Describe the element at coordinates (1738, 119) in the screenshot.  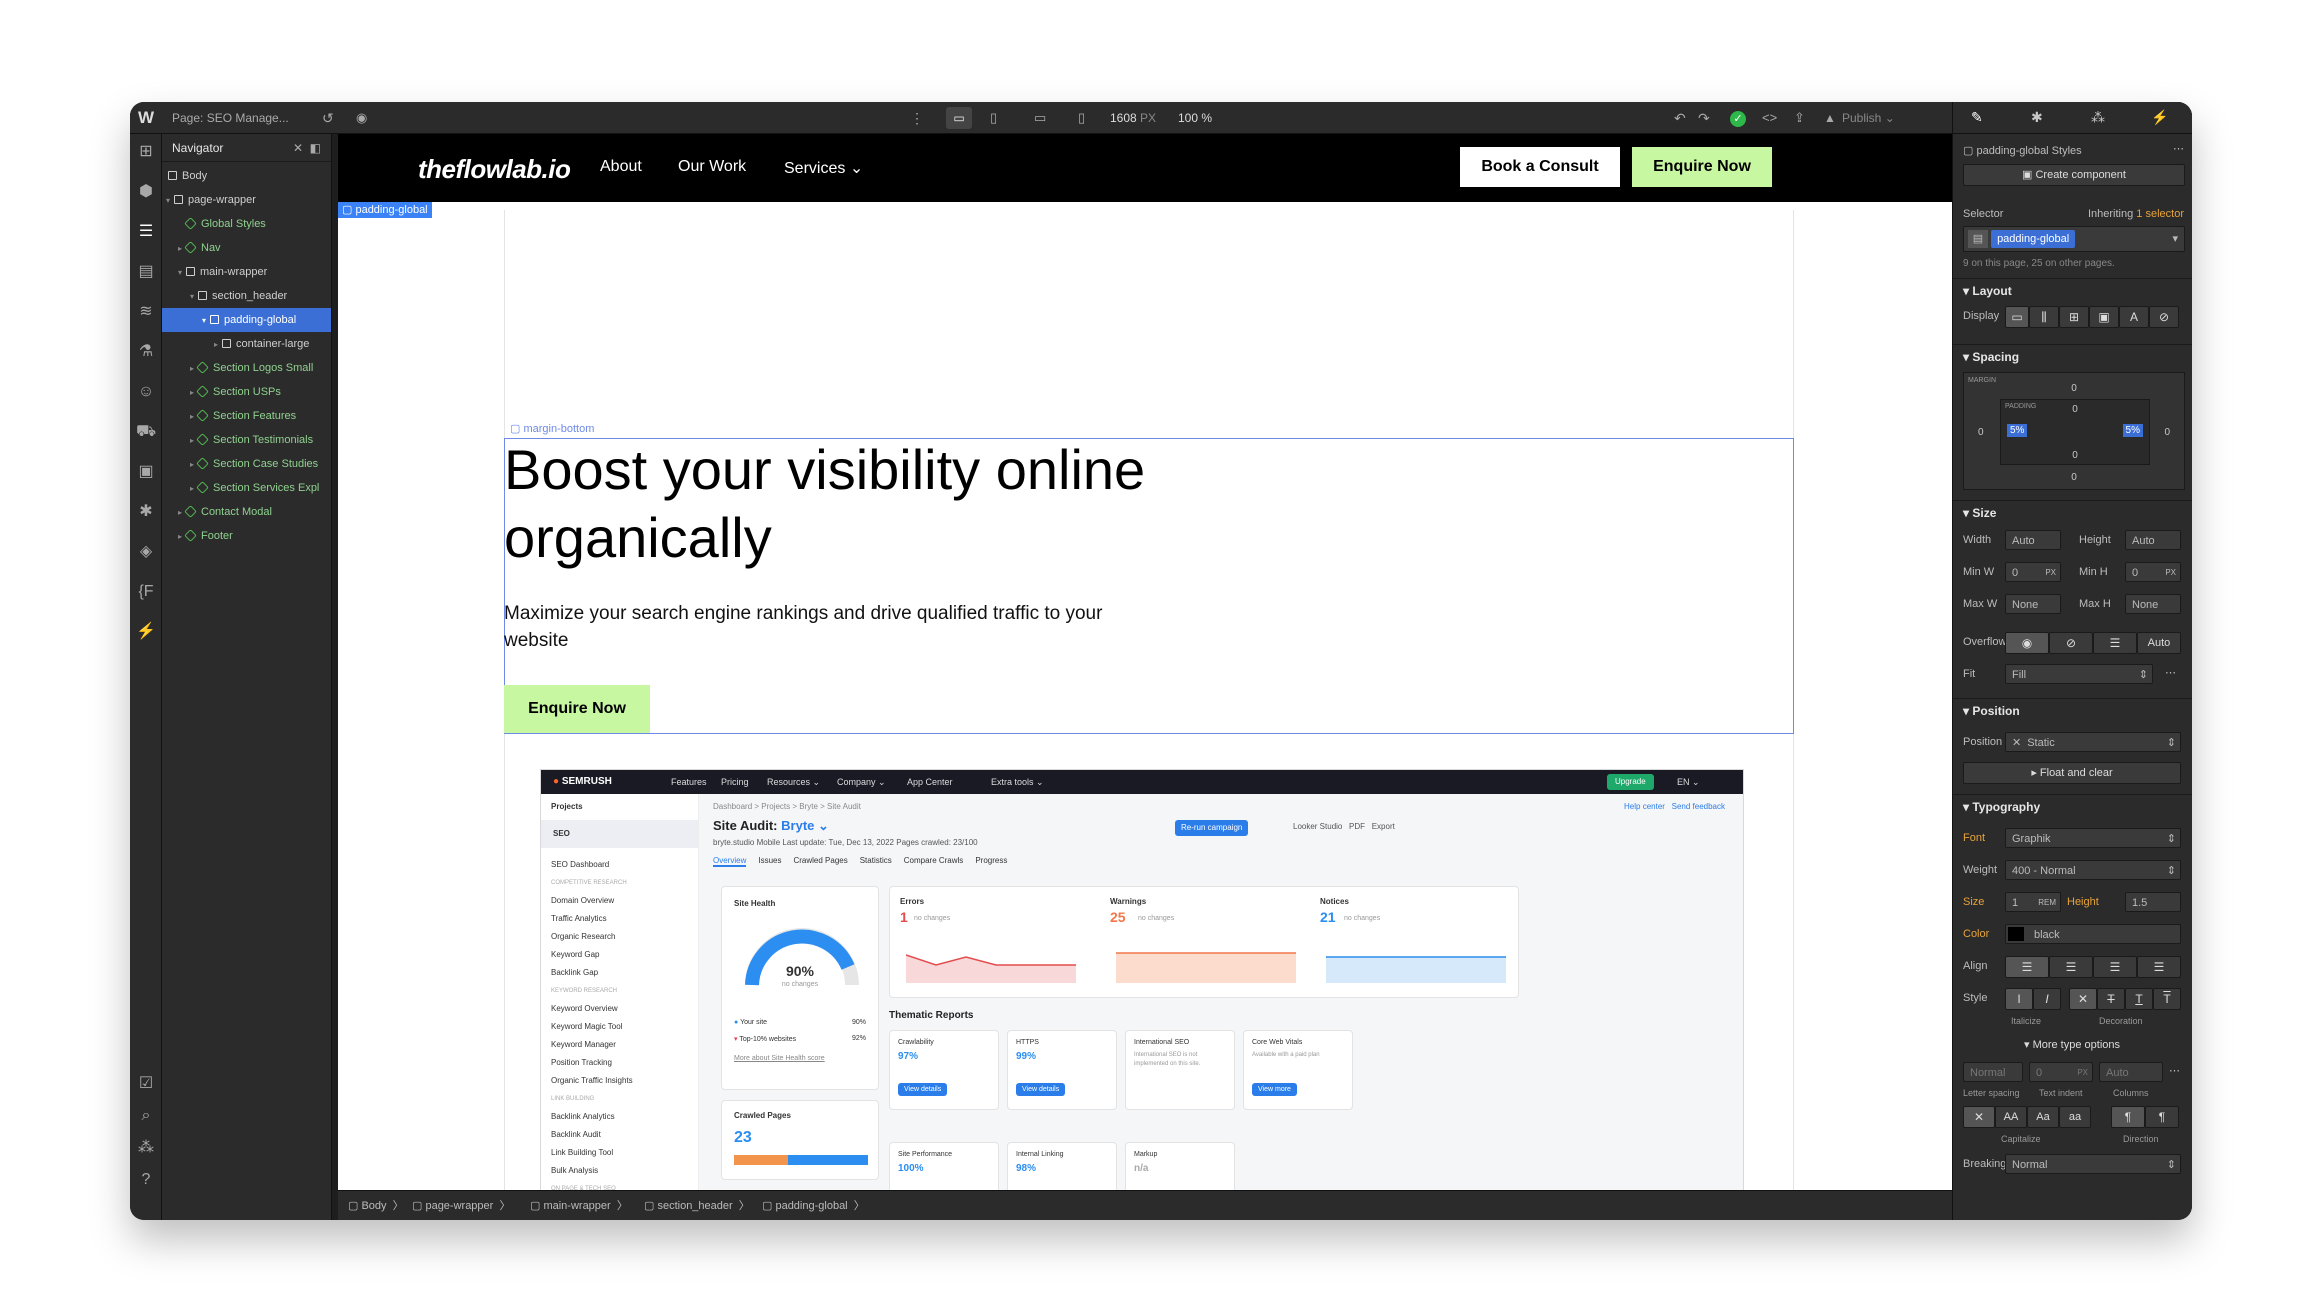
I see `check-status-icon: ✓` at that location.